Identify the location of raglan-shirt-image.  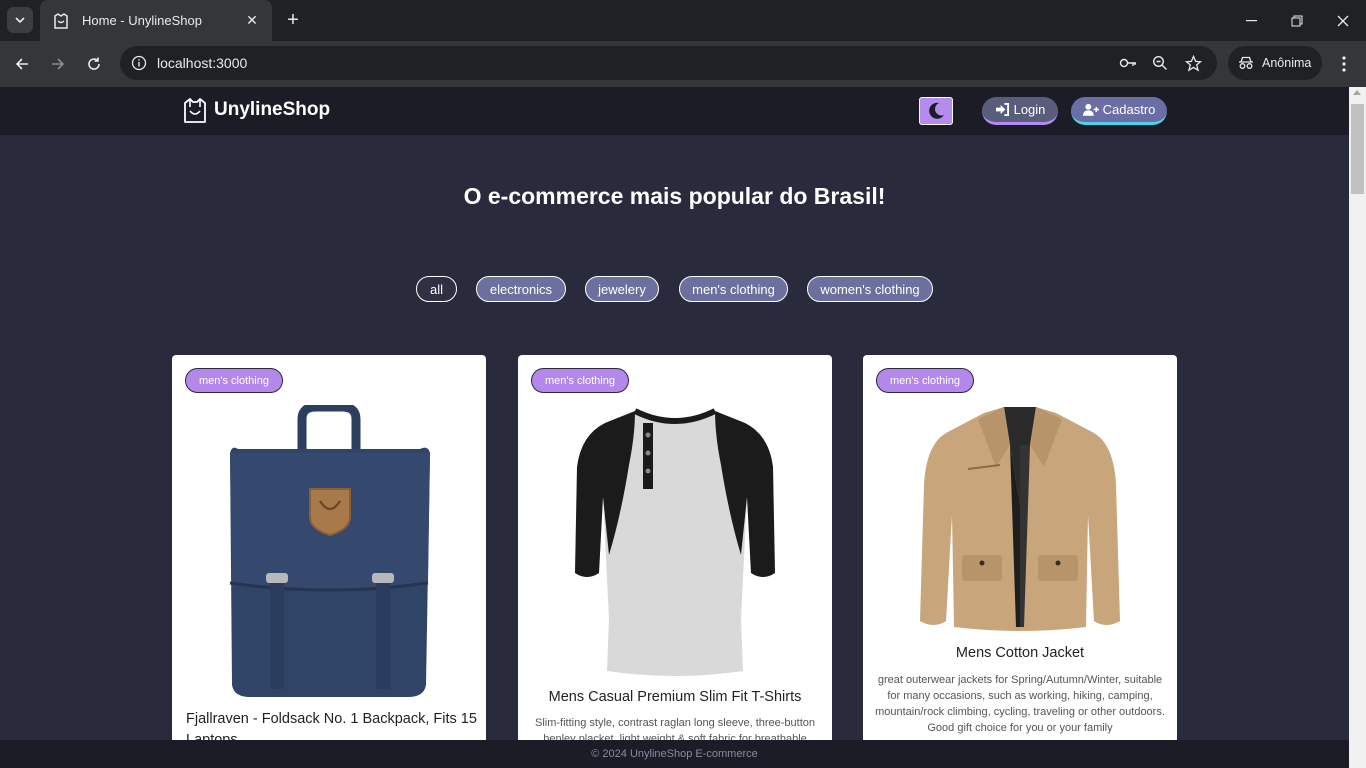
(675, 542).